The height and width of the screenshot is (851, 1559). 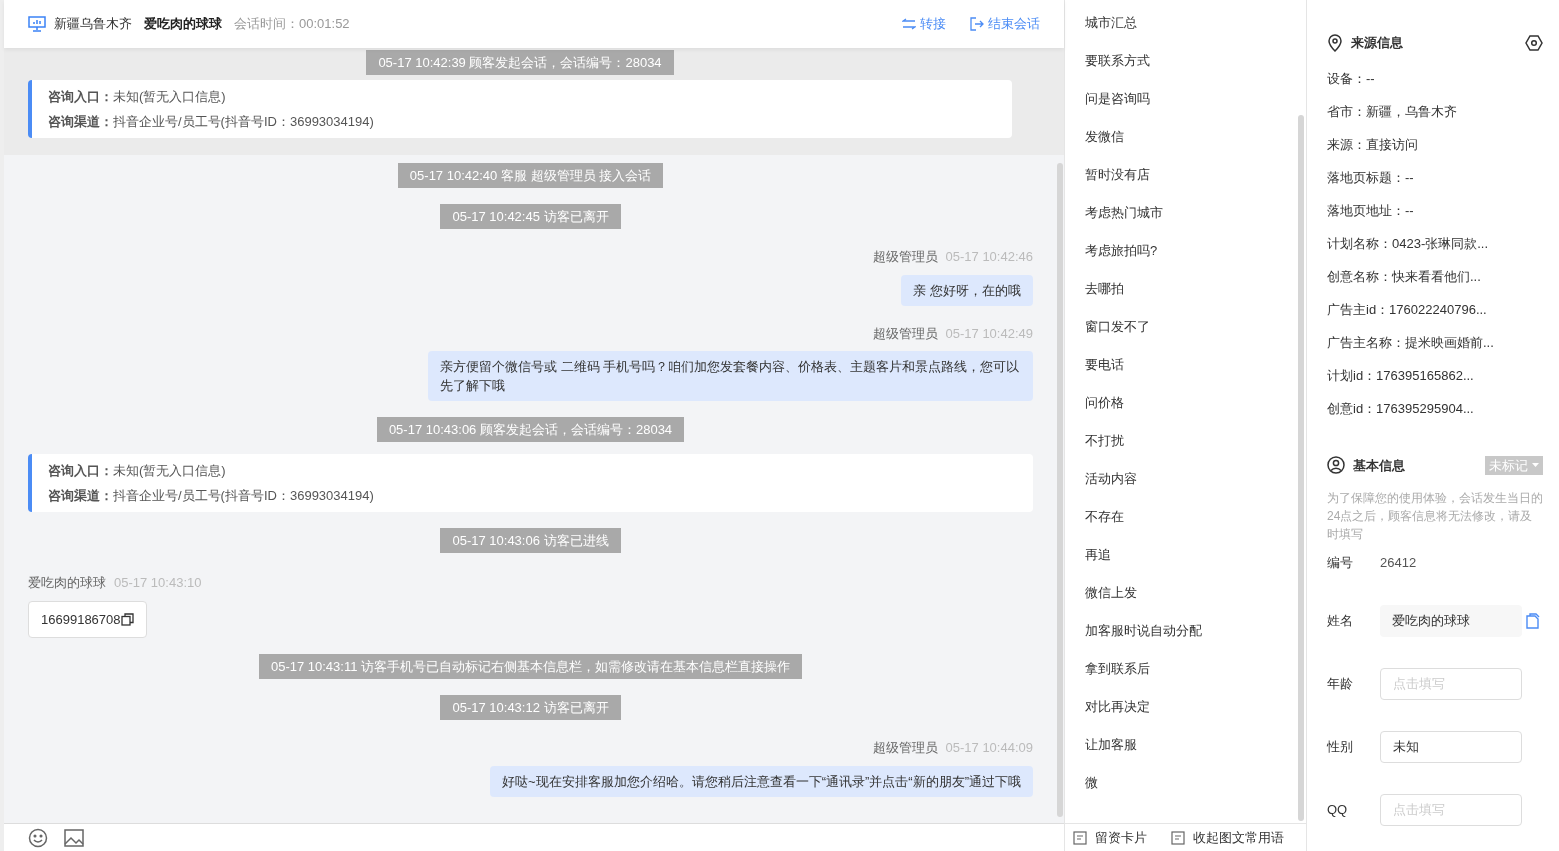 I want to click on message-bubble: 亲 您好呀，在的哦, so click(x=967, y=290).